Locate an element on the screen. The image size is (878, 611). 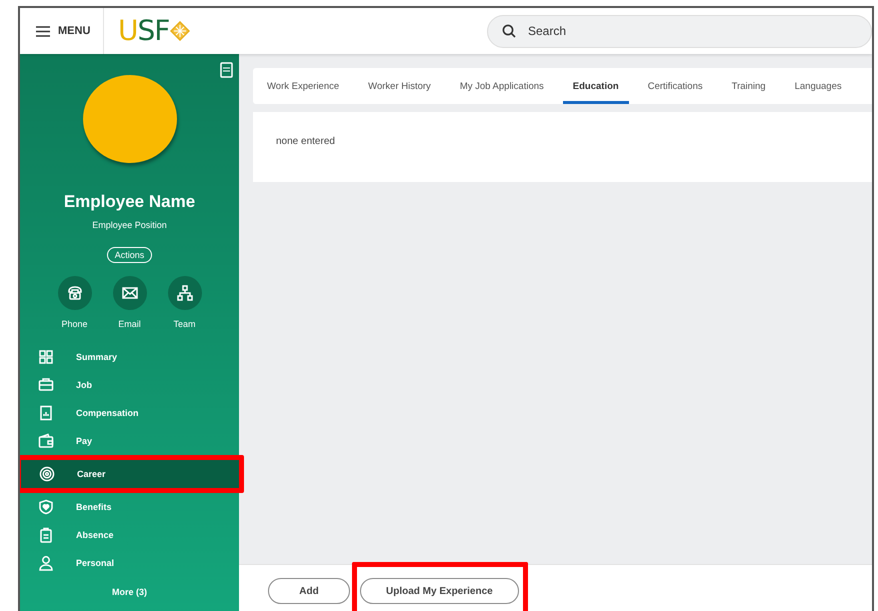
tab: Languages is located at coordinates (818, 86).